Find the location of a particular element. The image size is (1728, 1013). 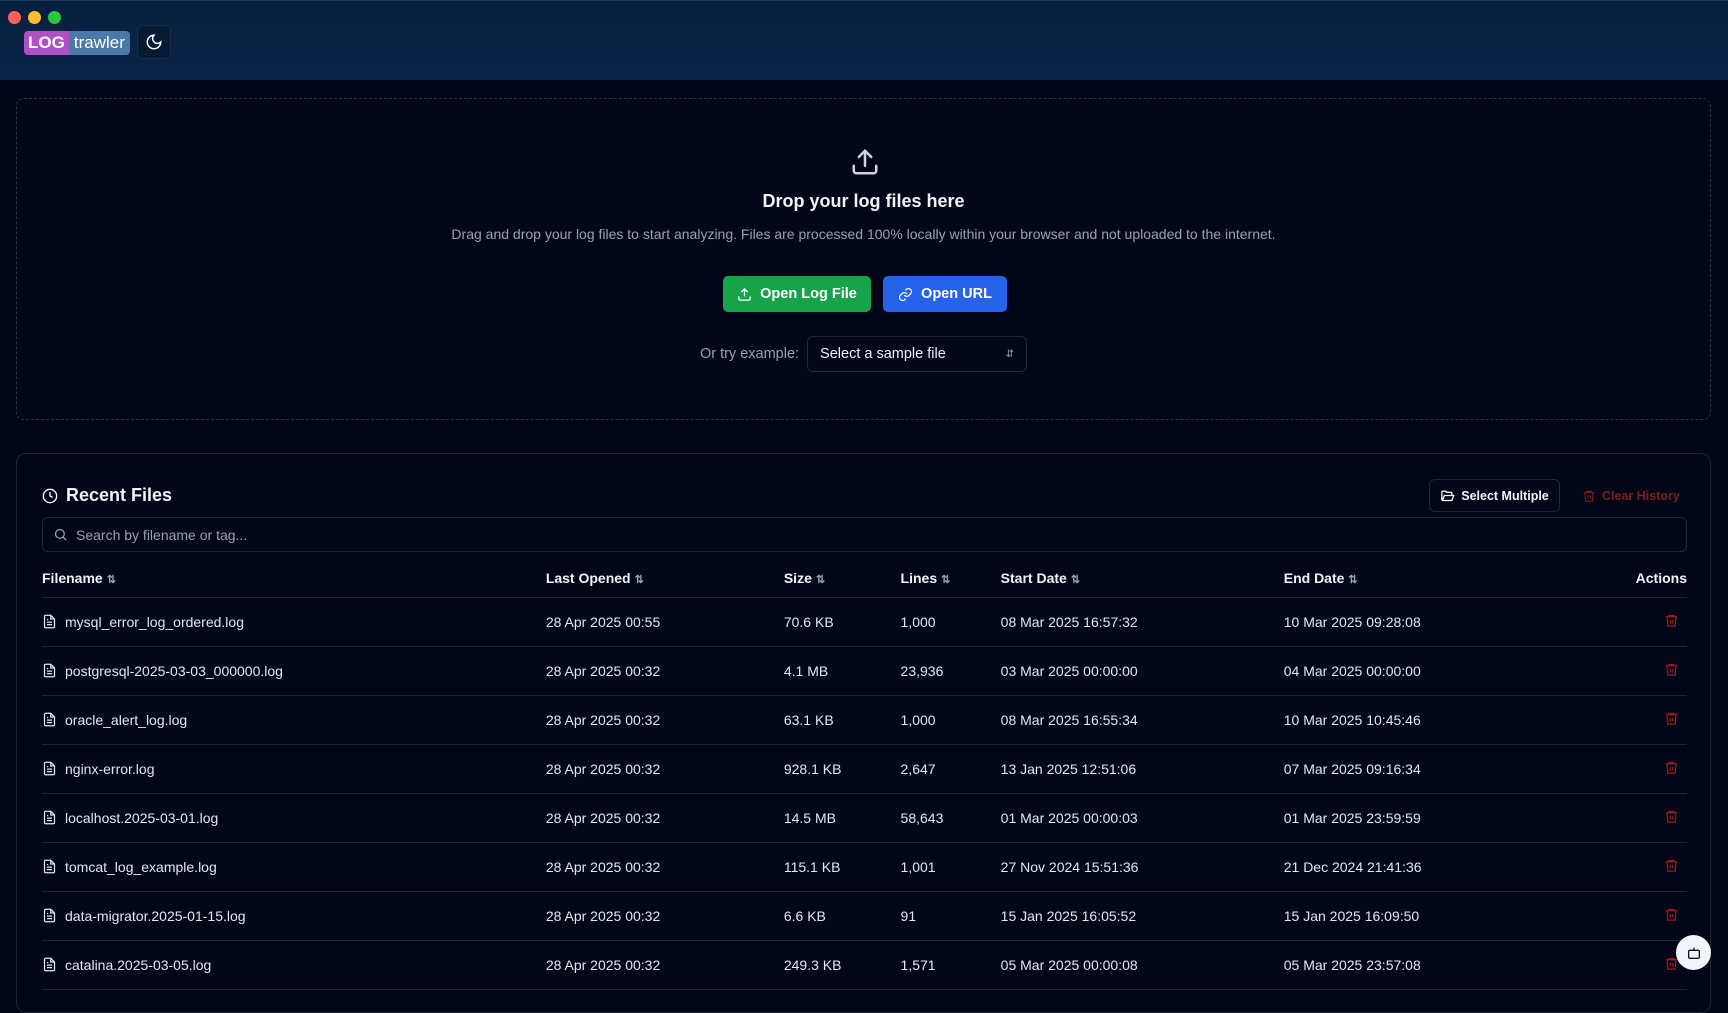

cell-value: 2,647 is located at coordinates (918, 768).